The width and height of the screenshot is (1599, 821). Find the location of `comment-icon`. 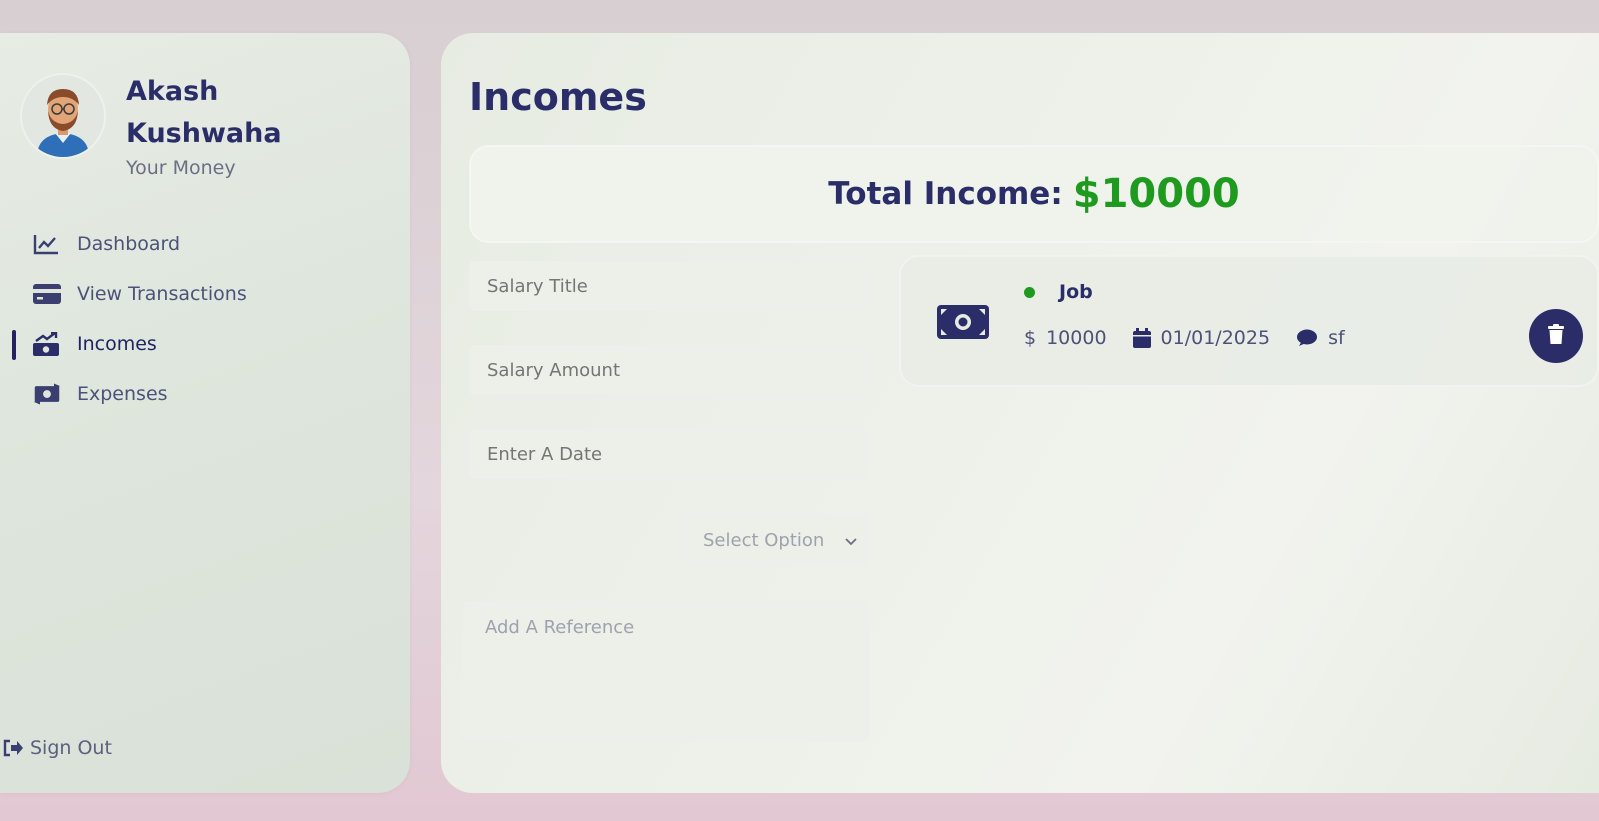

comment-icon is located at coordinates (1307, 338).